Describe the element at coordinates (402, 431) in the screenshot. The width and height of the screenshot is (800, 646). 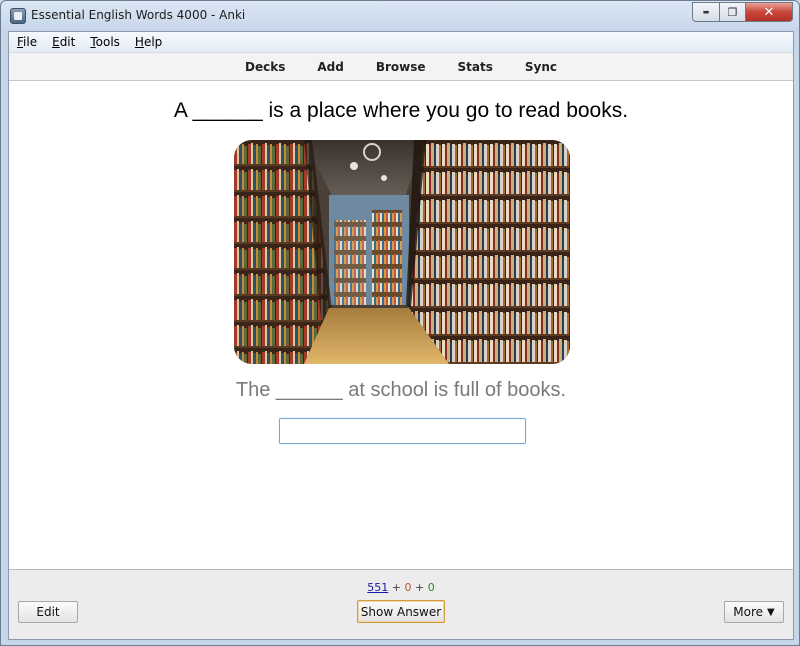
I see `type-answer-input` at that location.